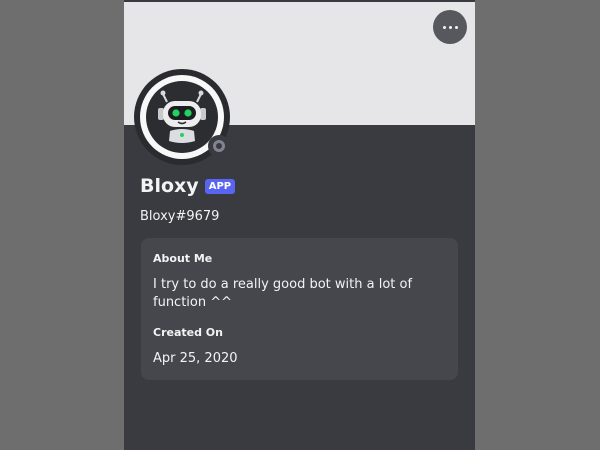 The width and height of the screenshot is (600, 450). What do you see at coordinates (188, 332) in the screenshot?
I see `created-on-heading: Created On` at bounding box center [188, 332].